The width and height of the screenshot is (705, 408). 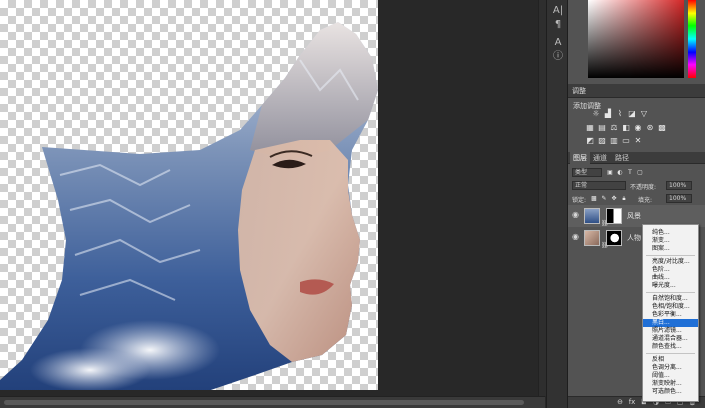 I want to click on type-tool-icon: A|, so click(x=558, y=11).